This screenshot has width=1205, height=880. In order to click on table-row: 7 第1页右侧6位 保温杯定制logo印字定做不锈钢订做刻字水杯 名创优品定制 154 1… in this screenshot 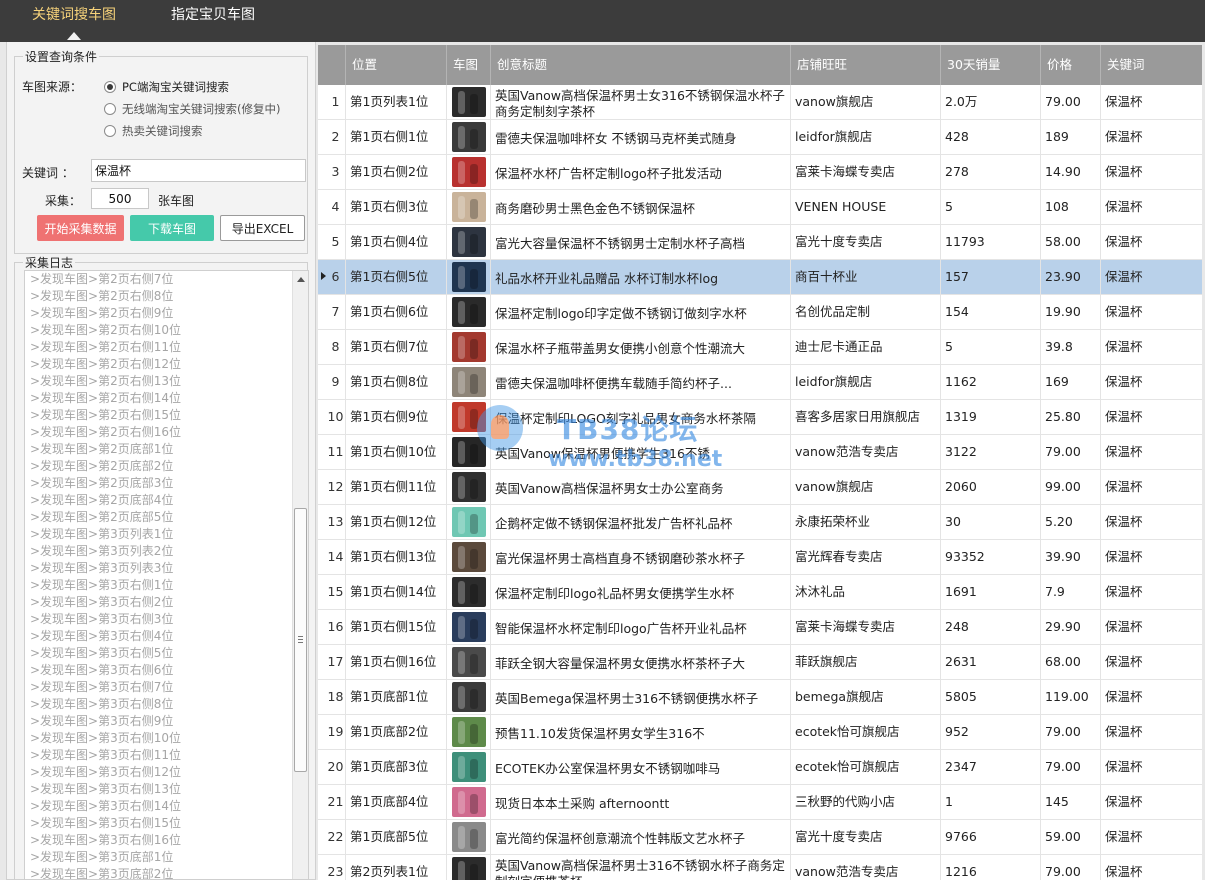, I will do `click(760, 312)`.